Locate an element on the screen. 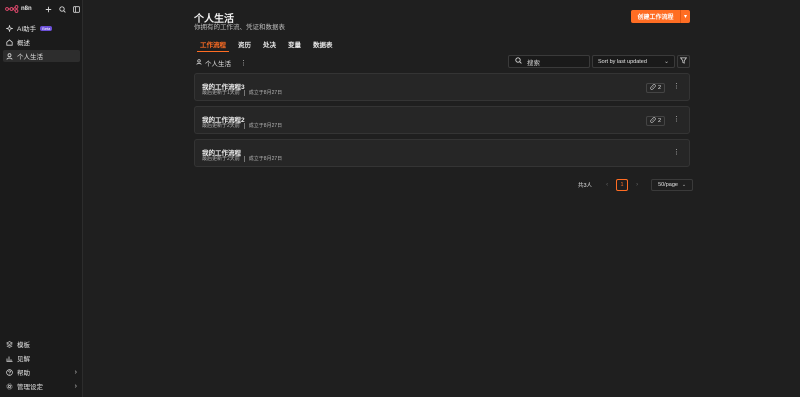 The image size is (800, 397). sidebar-header: n8n is located at coordinates (42, 9).